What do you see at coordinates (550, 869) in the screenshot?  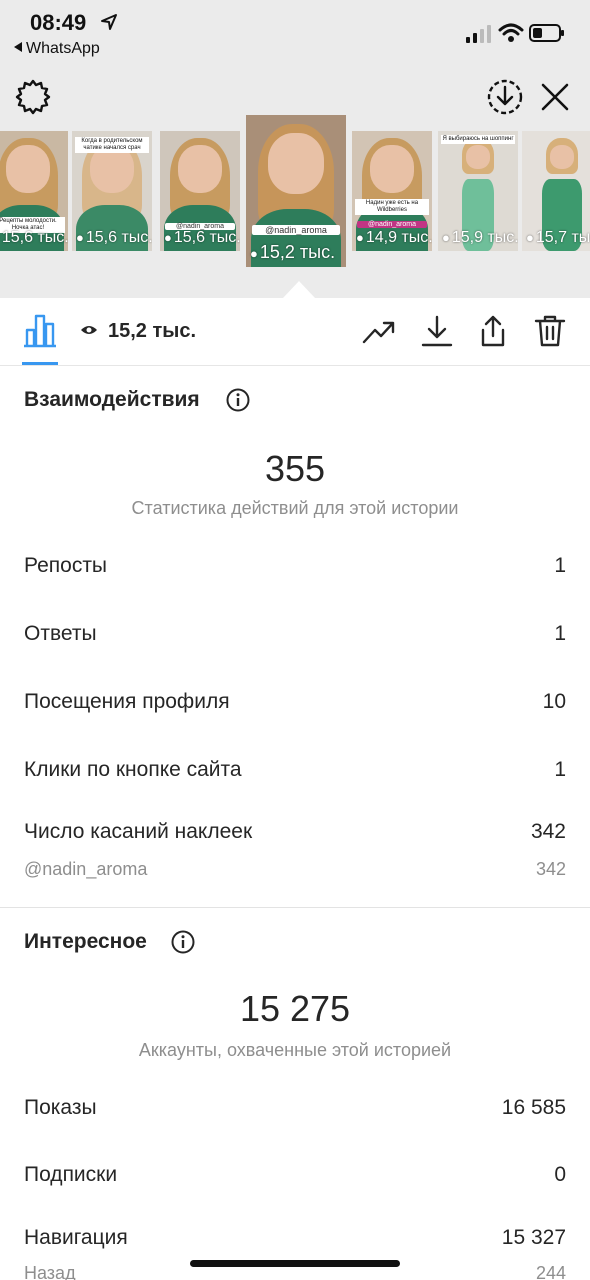 I see `sticker-account-value: 342` at bounding box center [550, 869].